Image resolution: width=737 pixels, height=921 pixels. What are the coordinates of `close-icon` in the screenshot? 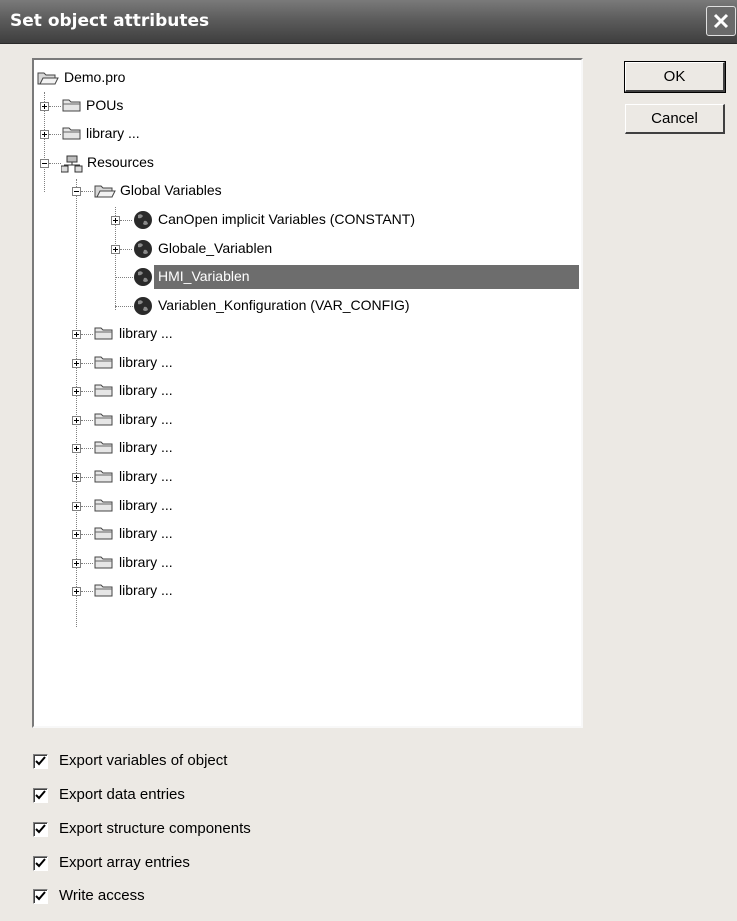 It's located at (721, 21).